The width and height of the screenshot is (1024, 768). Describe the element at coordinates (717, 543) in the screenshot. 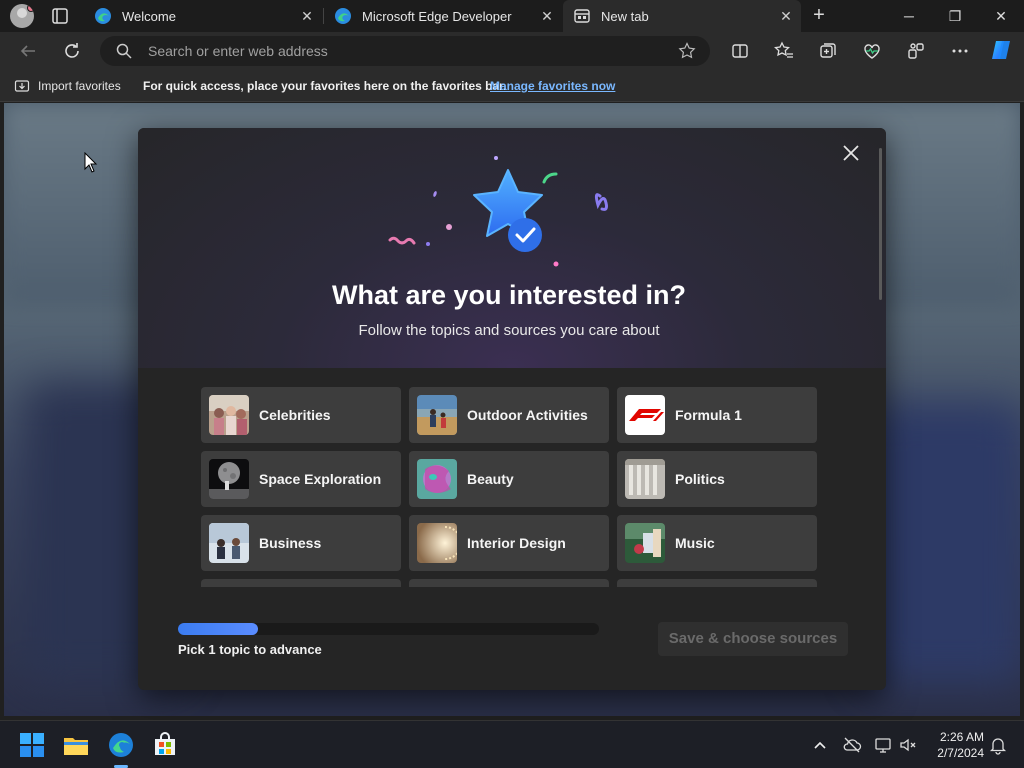

I see `topic-music: Music` at that location.